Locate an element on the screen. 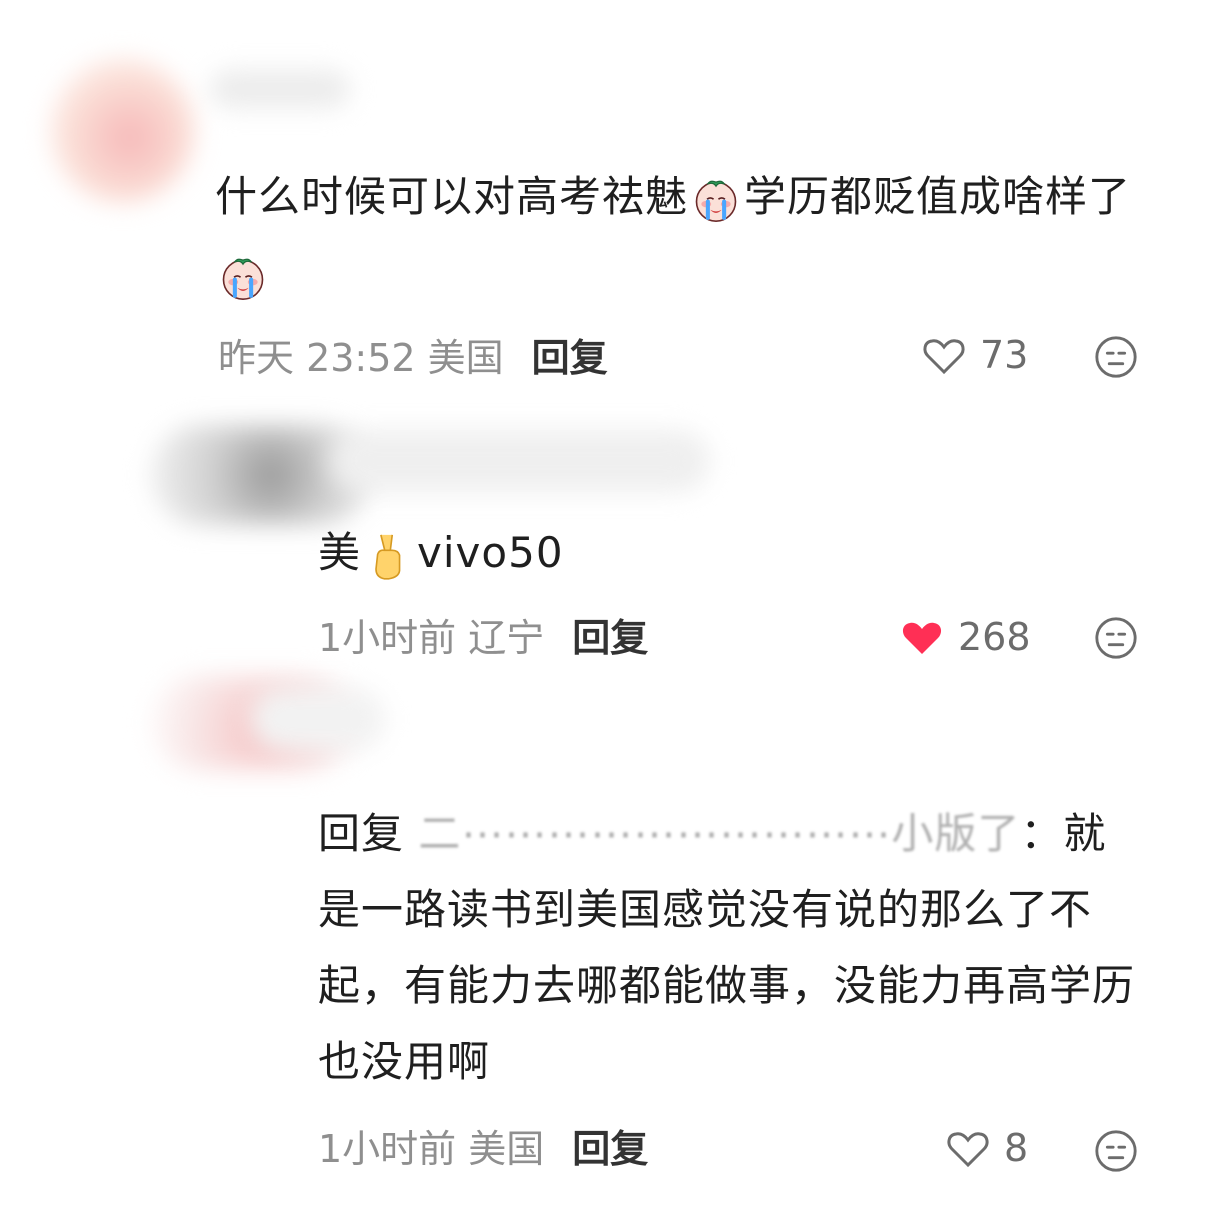 This screenshot has width=1216, height=1215. time-location: 昨天 23:52 美国 is located at coordinates (361, 358).